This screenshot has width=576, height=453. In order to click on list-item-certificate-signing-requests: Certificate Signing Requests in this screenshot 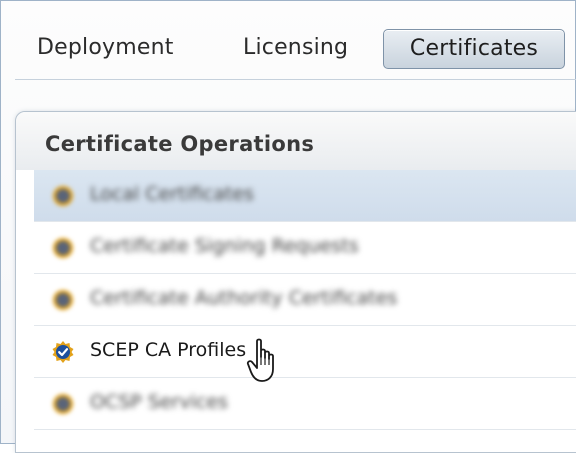, I will do `click(305, 248)`.